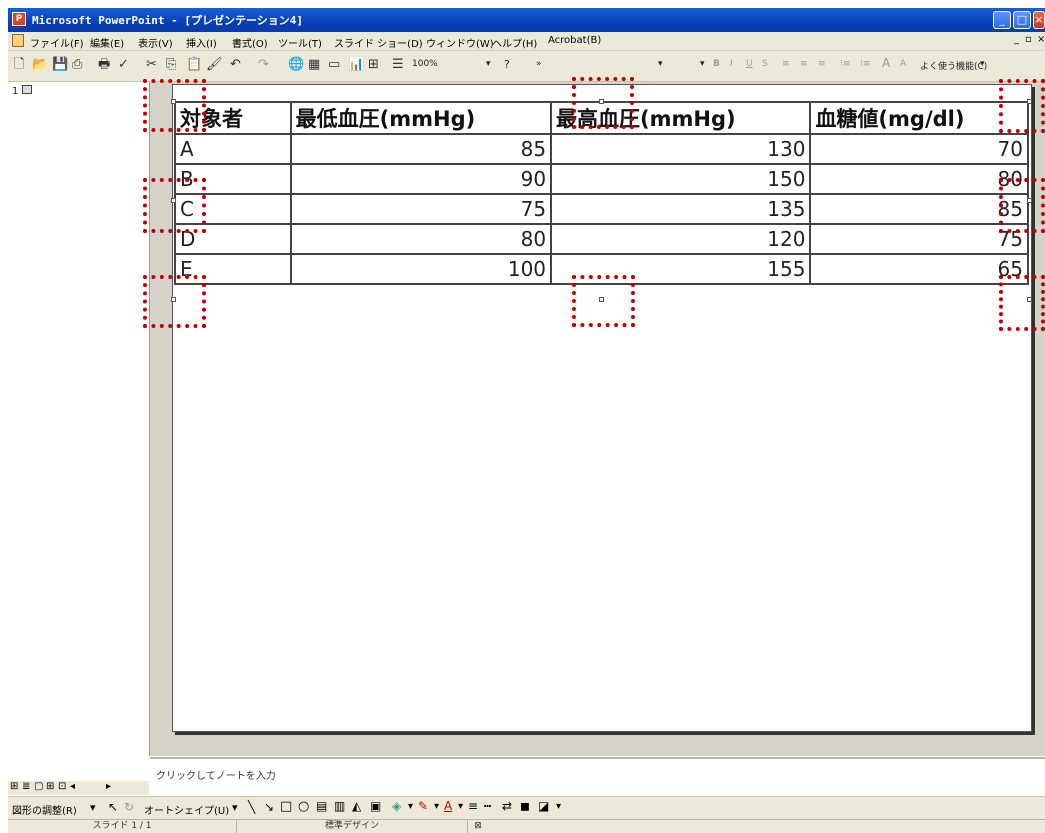 The image size is (1045, 833). What do you see at coordinates (421, 179) in the screenshot?
I see `cell-min-bp: 90` at bounding box center [421, 179].